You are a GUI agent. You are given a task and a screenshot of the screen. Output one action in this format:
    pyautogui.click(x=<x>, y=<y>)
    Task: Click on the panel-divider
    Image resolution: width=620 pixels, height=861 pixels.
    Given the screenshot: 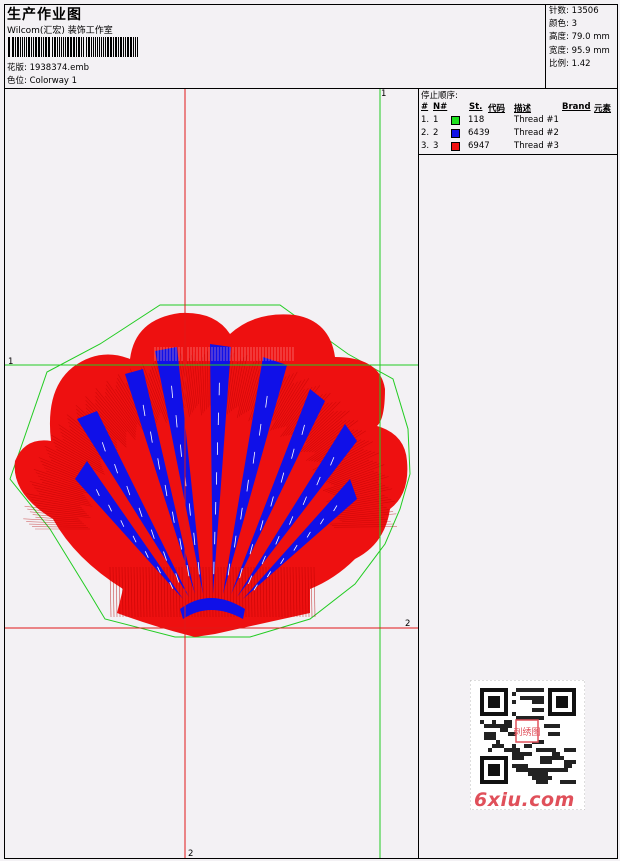 What is the action you would take?
    pyautogui.click(x=418, y=473)
    